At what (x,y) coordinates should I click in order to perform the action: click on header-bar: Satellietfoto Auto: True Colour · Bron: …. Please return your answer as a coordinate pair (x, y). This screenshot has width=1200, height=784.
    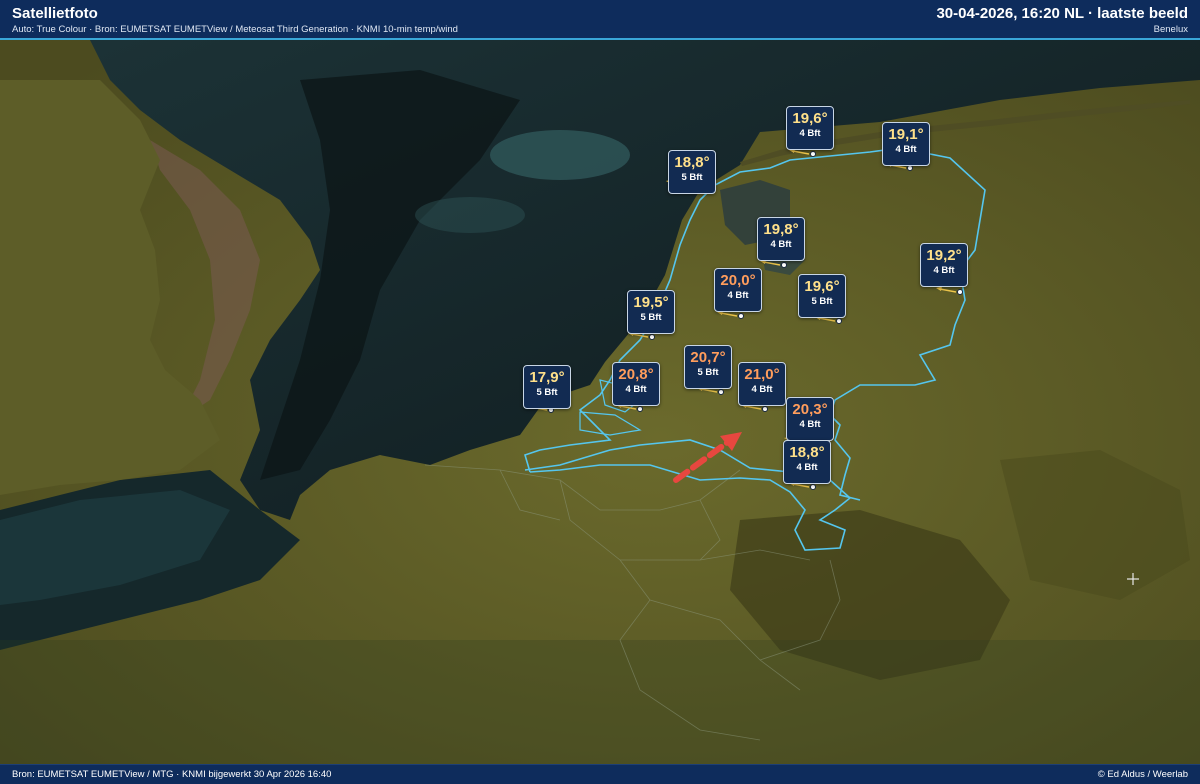
    Looking at the image, I should click on (600, 20).